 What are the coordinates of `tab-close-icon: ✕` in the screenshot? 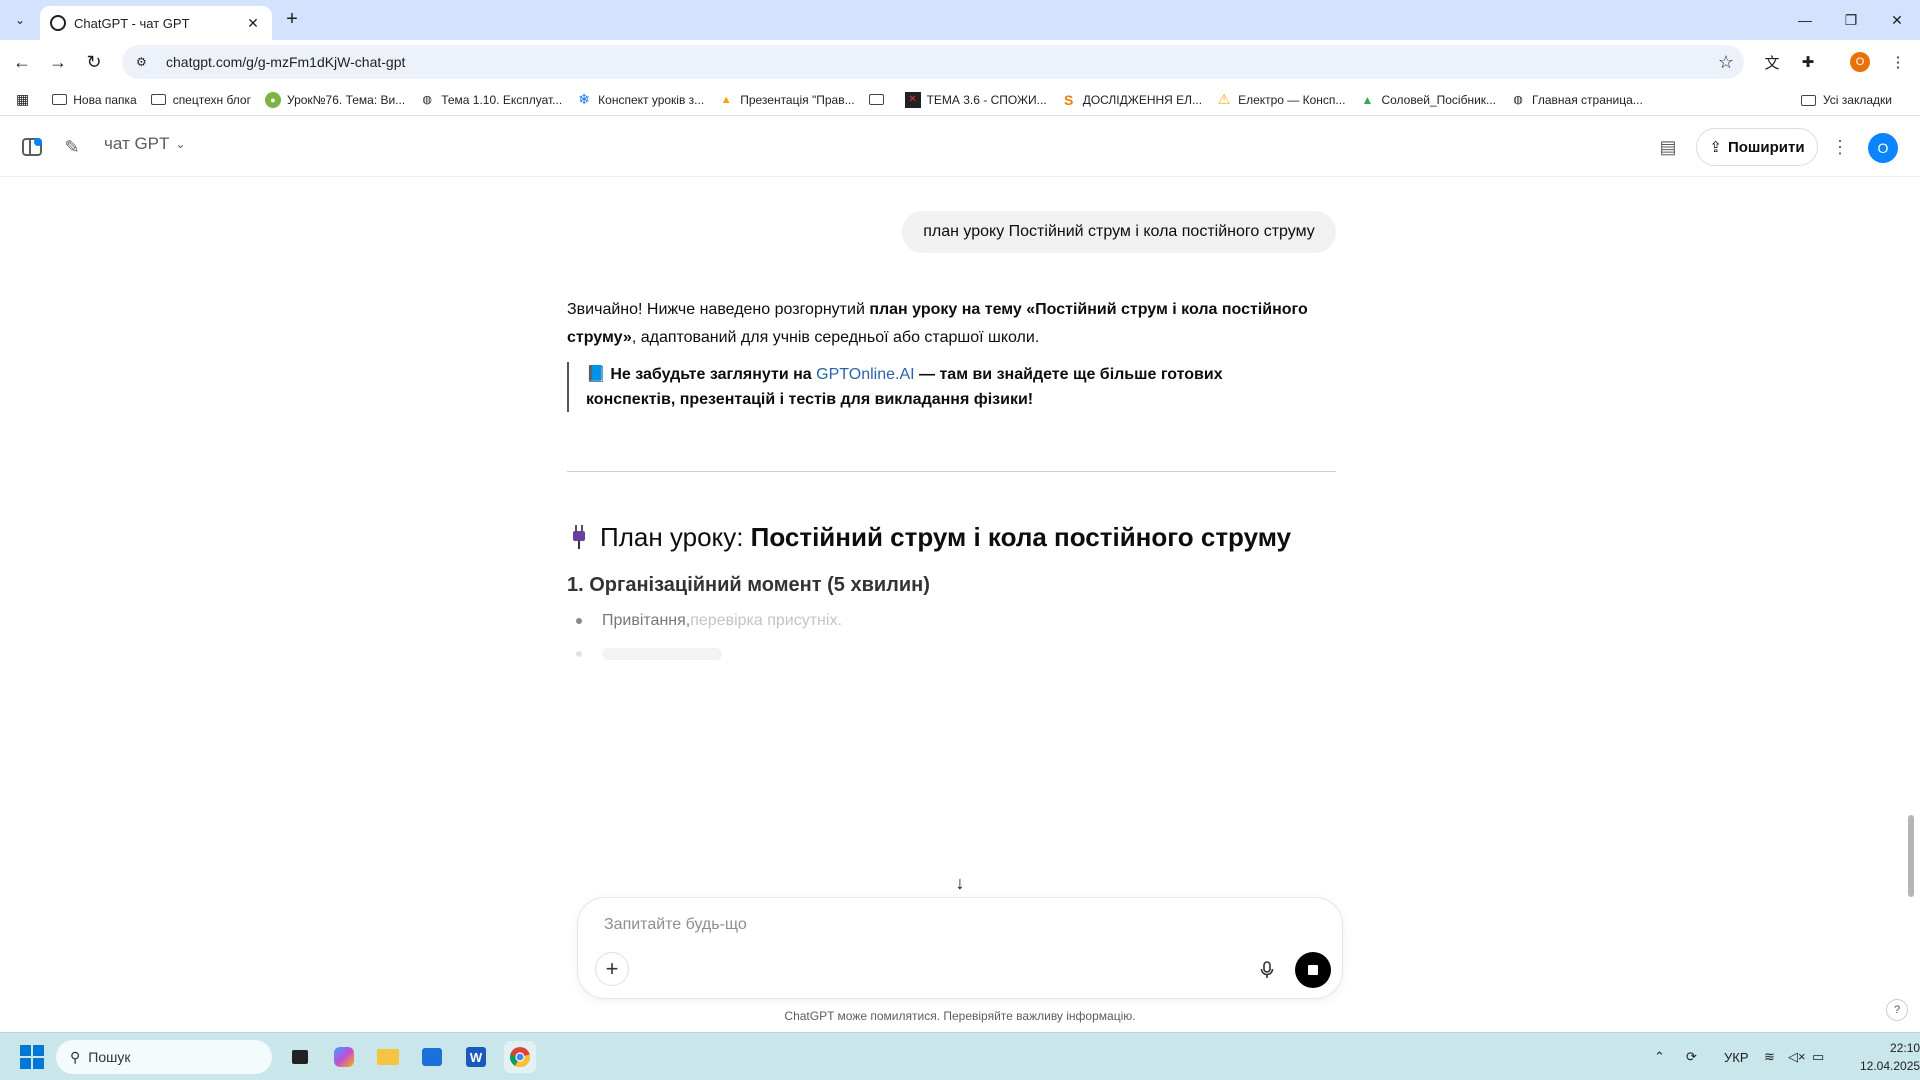 It's located at (253, 23).